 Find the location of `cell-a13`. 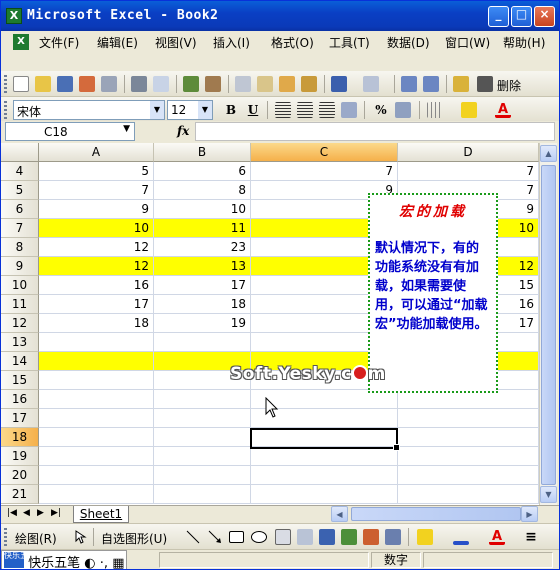

cell-a13 is located at coordinates (96, 342).